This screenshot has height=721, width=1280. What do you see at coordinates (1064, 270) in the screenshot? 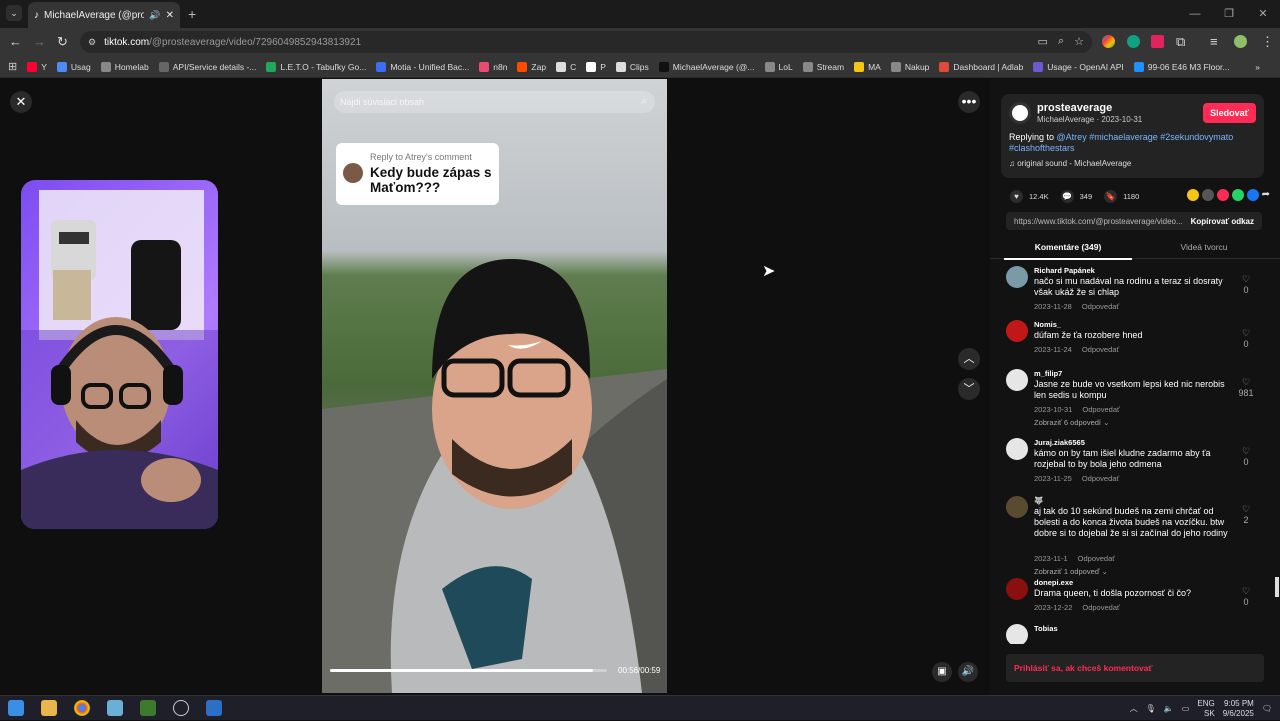
I see `comment-username: Richard Papánek` at bounding box center [1064, 270].